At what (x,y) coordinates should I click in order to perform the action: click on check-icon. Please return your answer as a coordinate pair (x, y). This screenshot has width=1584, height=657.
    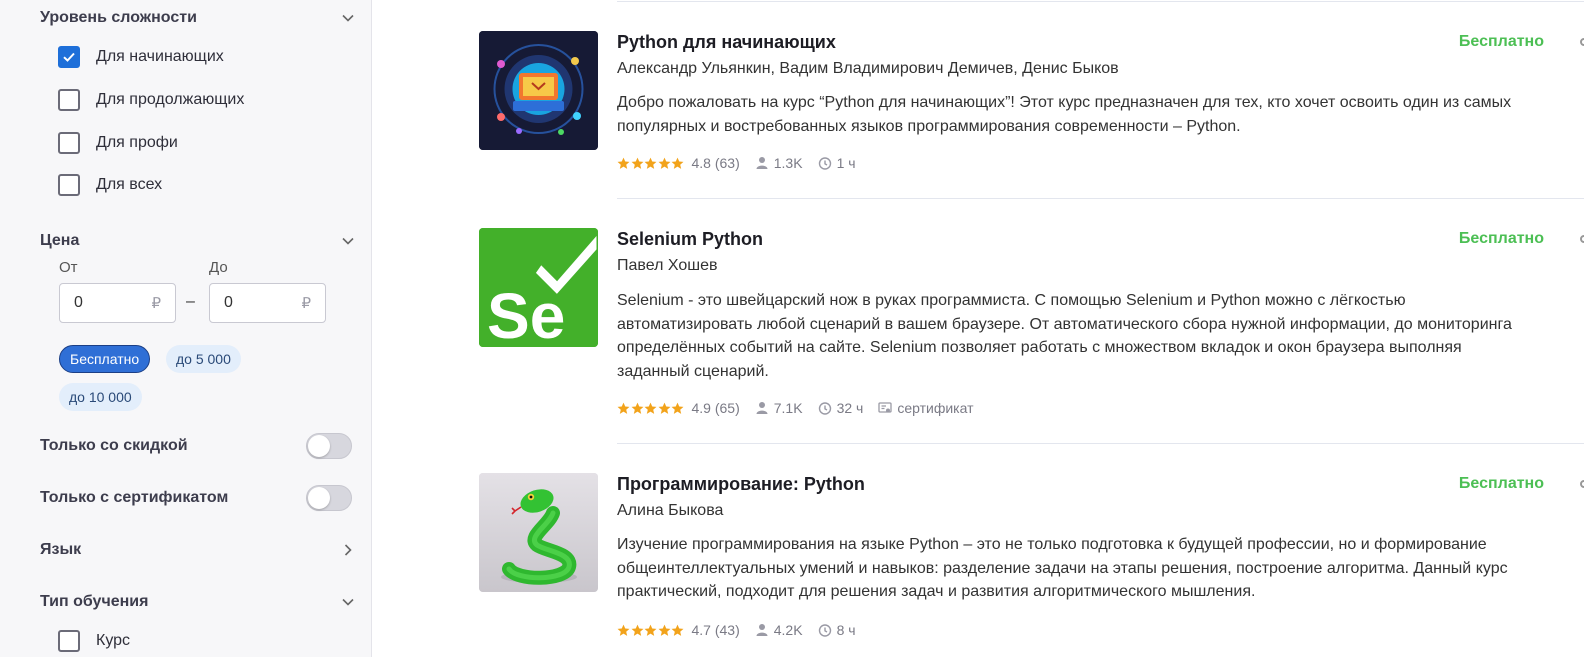
    Looking at the image, I should click on (69, 57).